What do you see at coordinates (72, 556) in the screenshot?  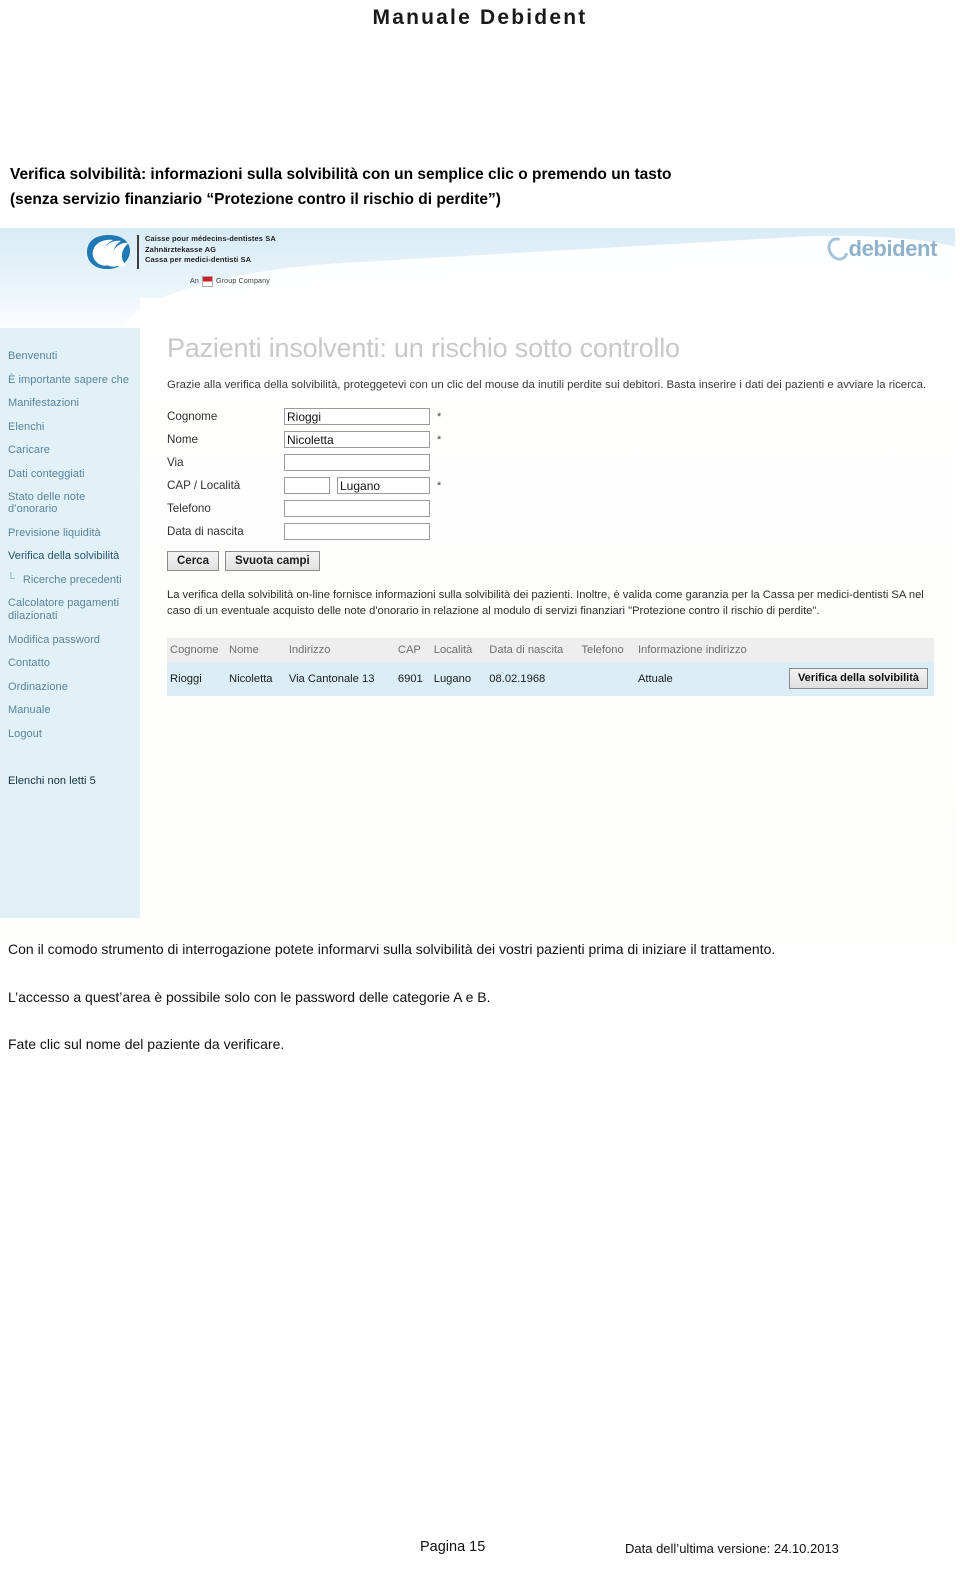 I see `sidebar-item-verifica-solvibilita: Verifica della solvibilità` at bounding box center [72, 556].